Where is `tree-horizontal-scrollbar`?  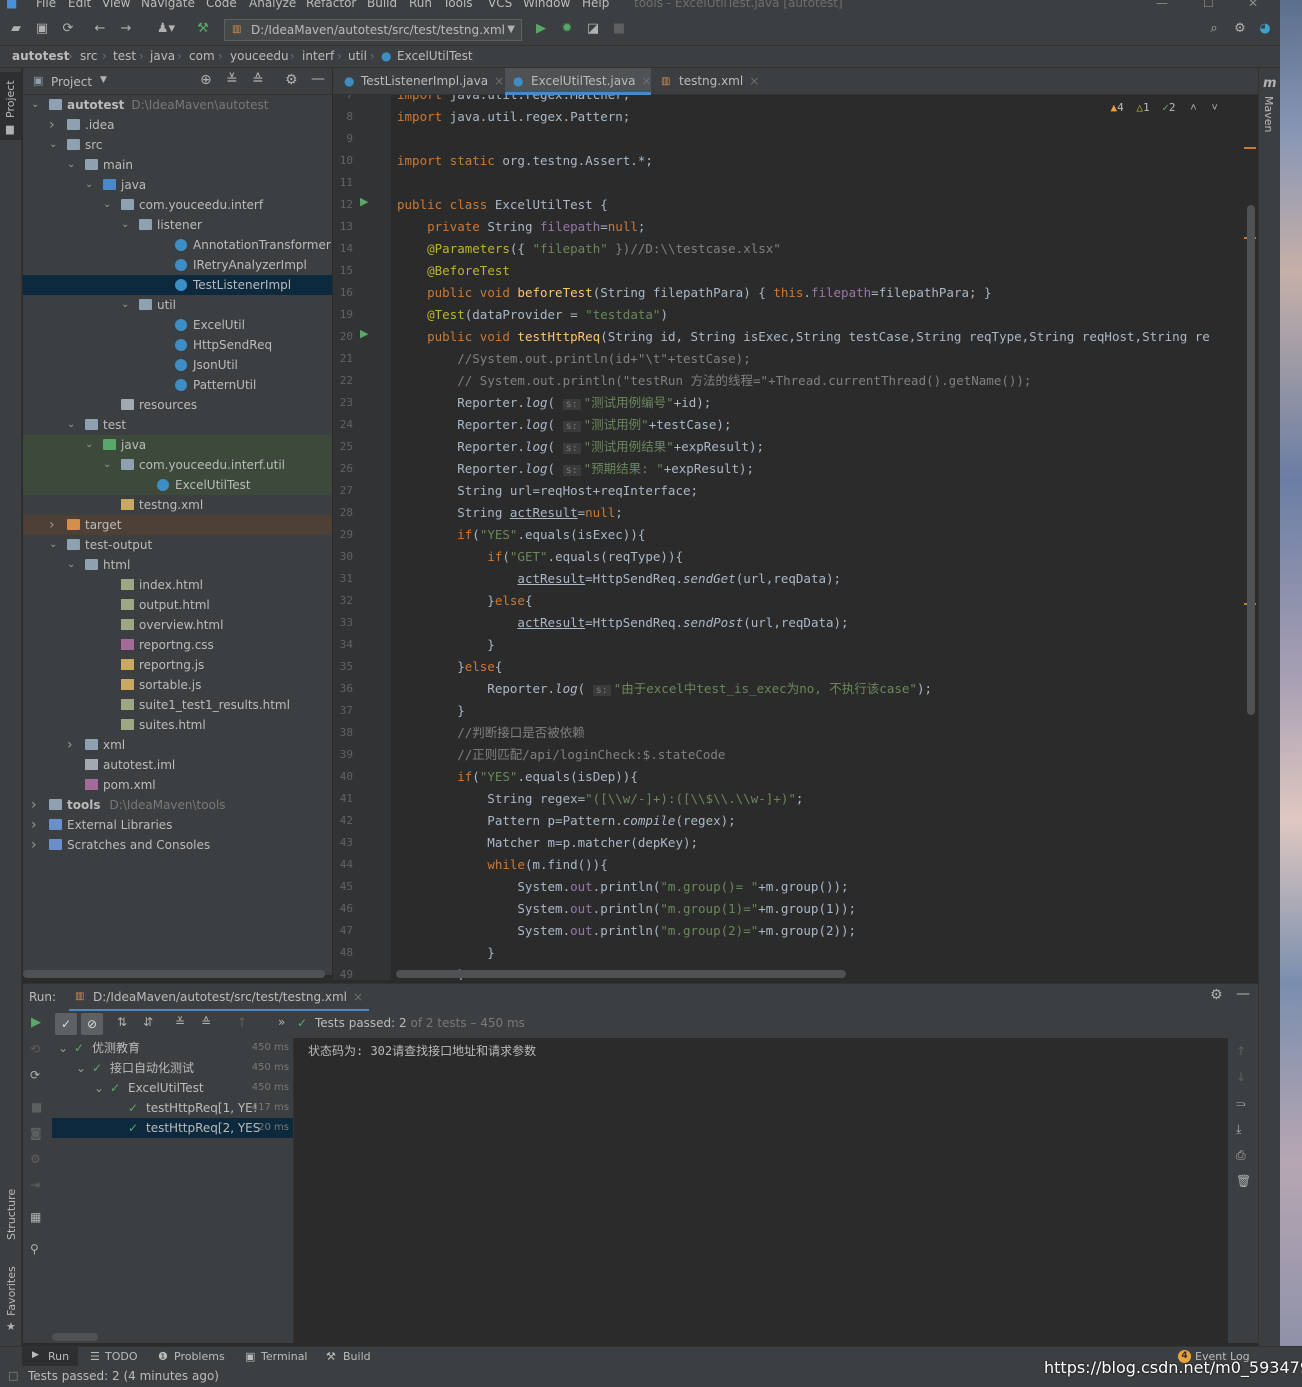
tree-horizontal-scrollbar is located at coordinates (174, 974).